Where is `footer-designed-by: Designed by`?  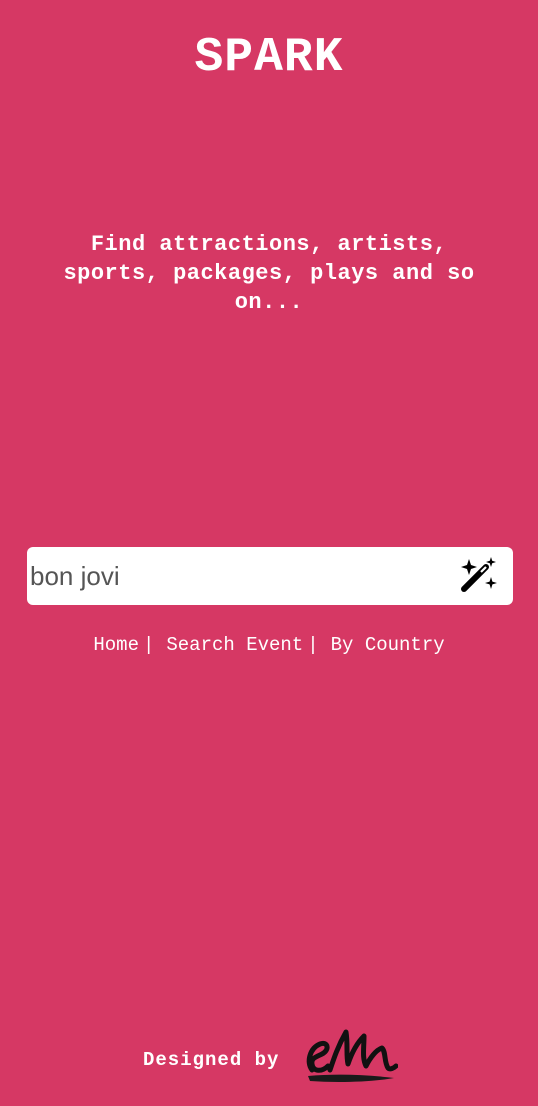 footer-designed-by: Designed by is located at coordinates (211, 1060).